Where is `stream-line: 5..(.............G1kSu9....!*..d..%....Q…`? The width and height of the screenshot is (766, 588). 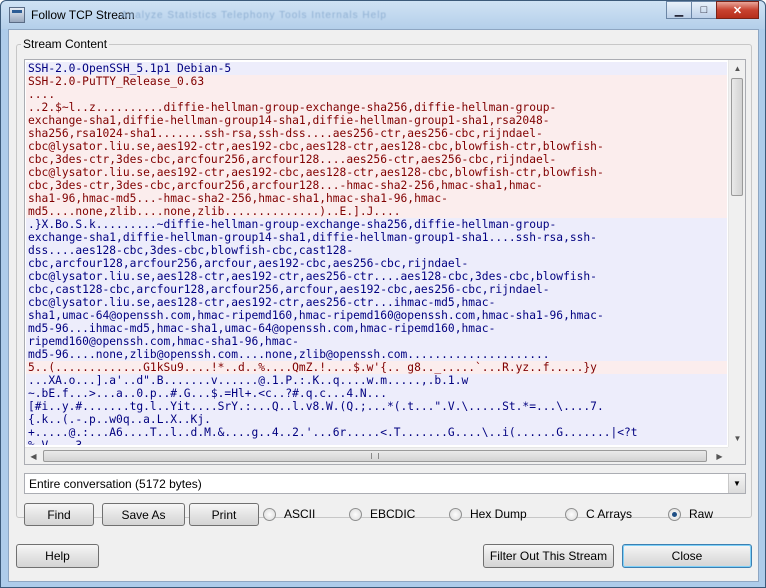
stream-line: 5..(.............G1kSu9....!*..d..%....Q… is located at coordinates (376, 367).